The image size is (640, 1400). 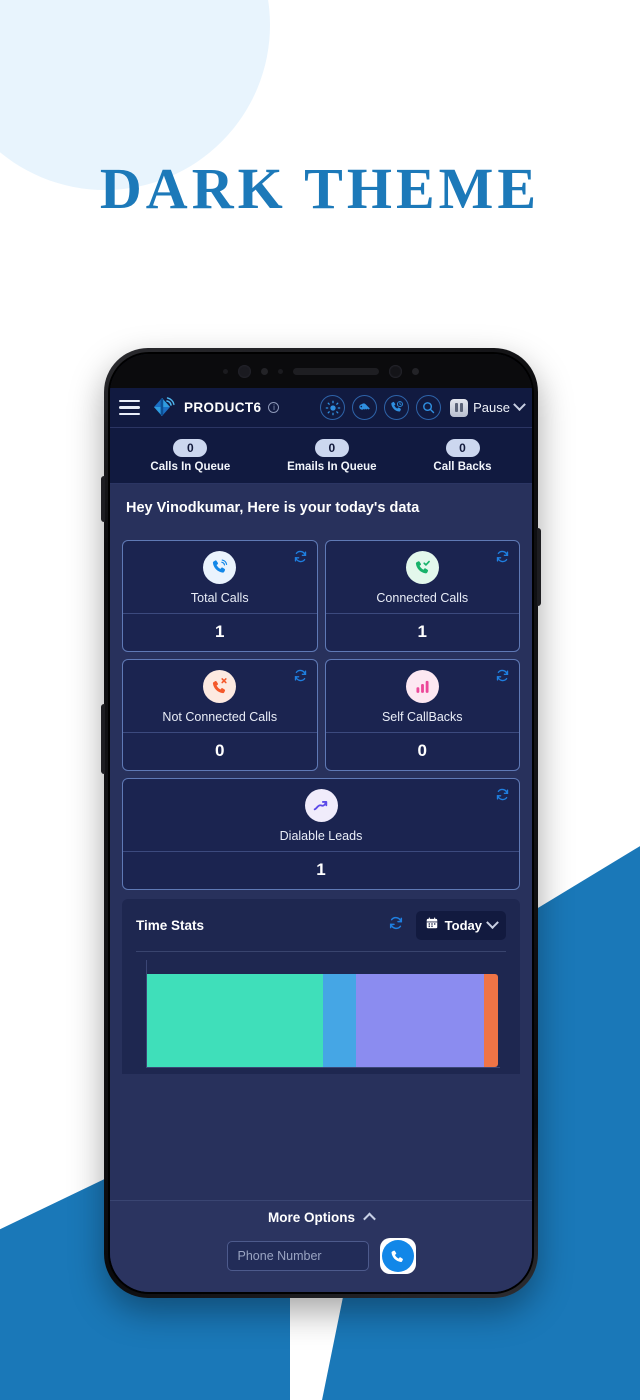 I want to click on stat-card-label: Connected Calls, so click(x=422, y=598).